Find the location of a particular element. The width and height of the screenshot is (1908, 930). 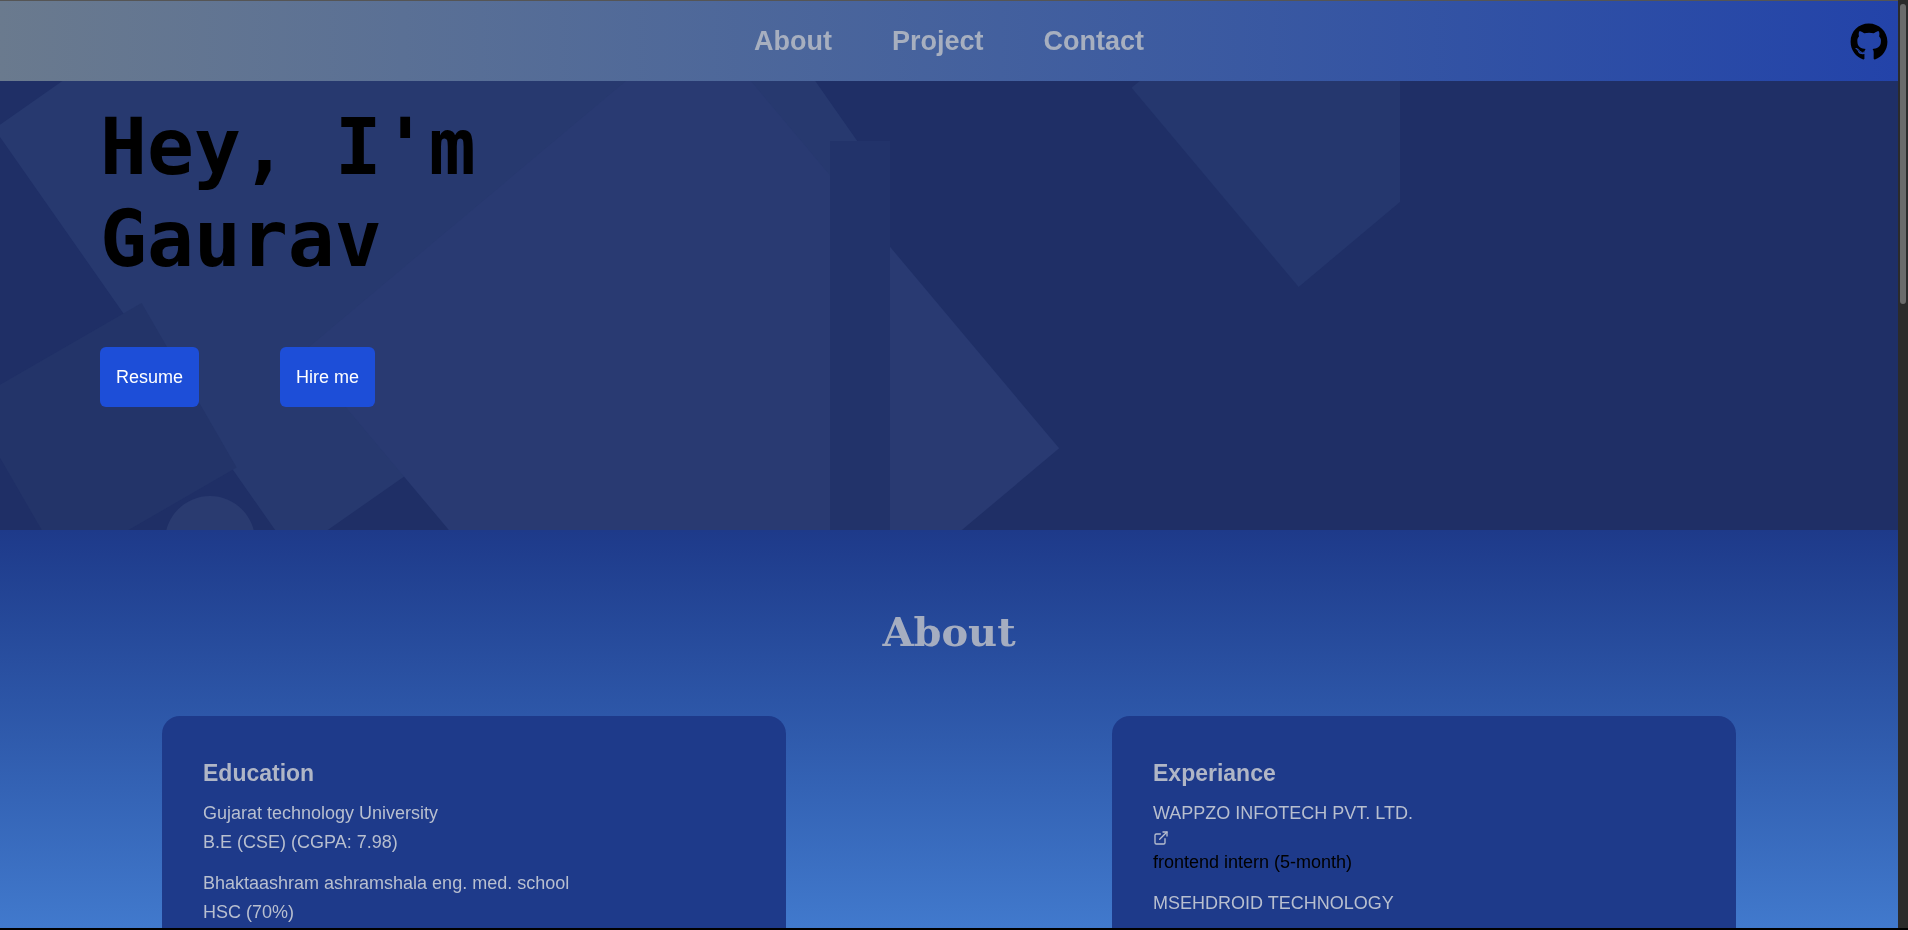

github-icon is located at coordinates (1869, 42).